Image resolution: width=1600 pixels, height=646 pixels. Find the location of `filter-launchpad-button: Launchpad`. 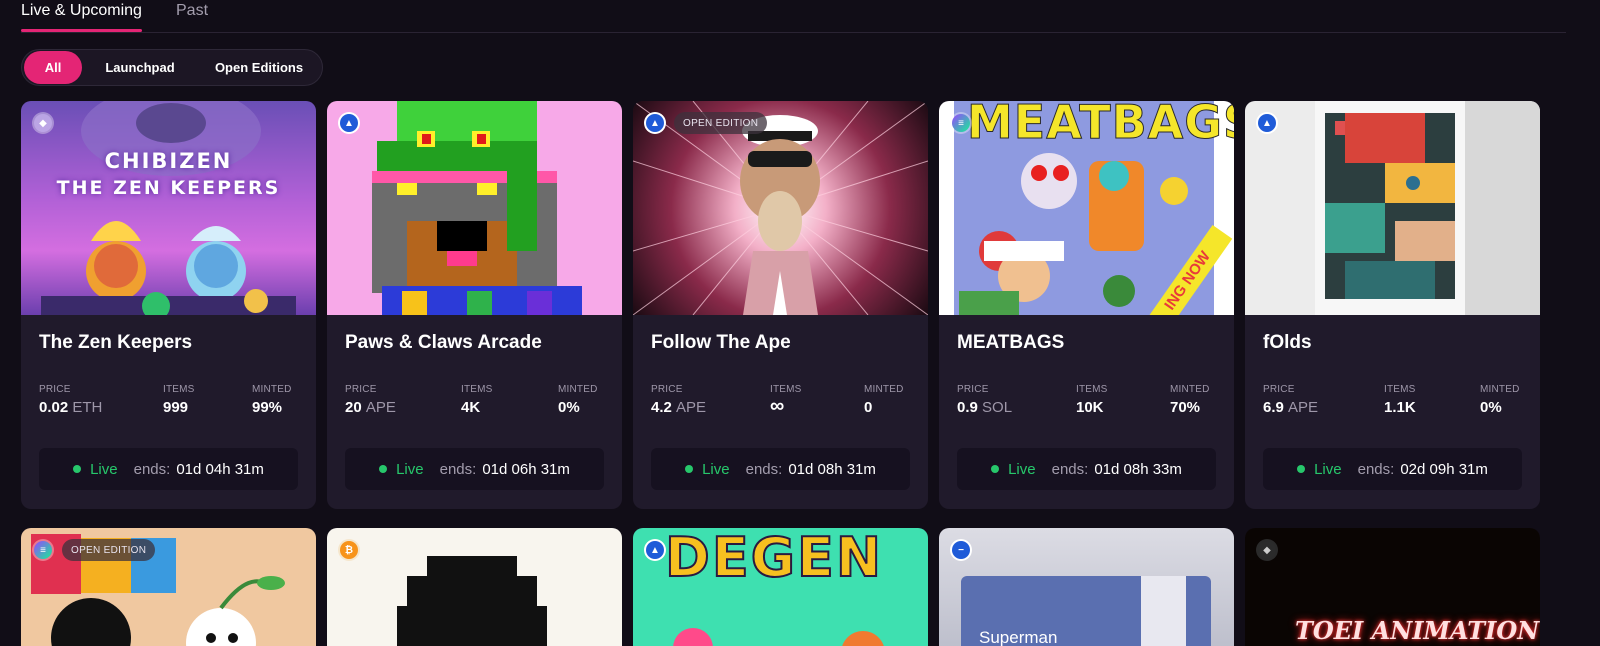

filter-launchpad-button: Launchpad is located at coordinates (140, 67).